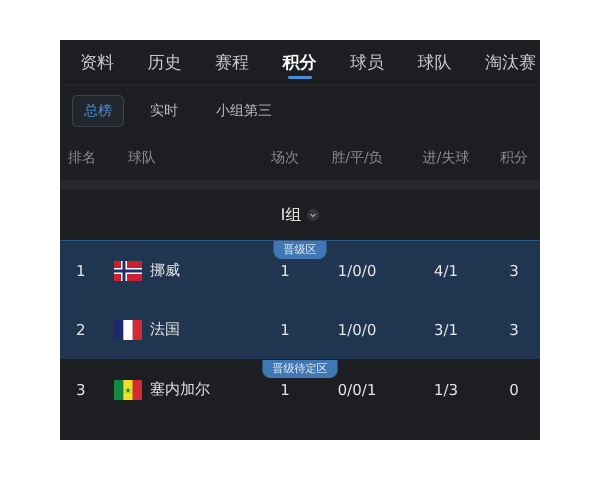 Image resolution: width=600 pixels, height=480 pixels. I want to click on column-header: 排名, so click(82, 158).